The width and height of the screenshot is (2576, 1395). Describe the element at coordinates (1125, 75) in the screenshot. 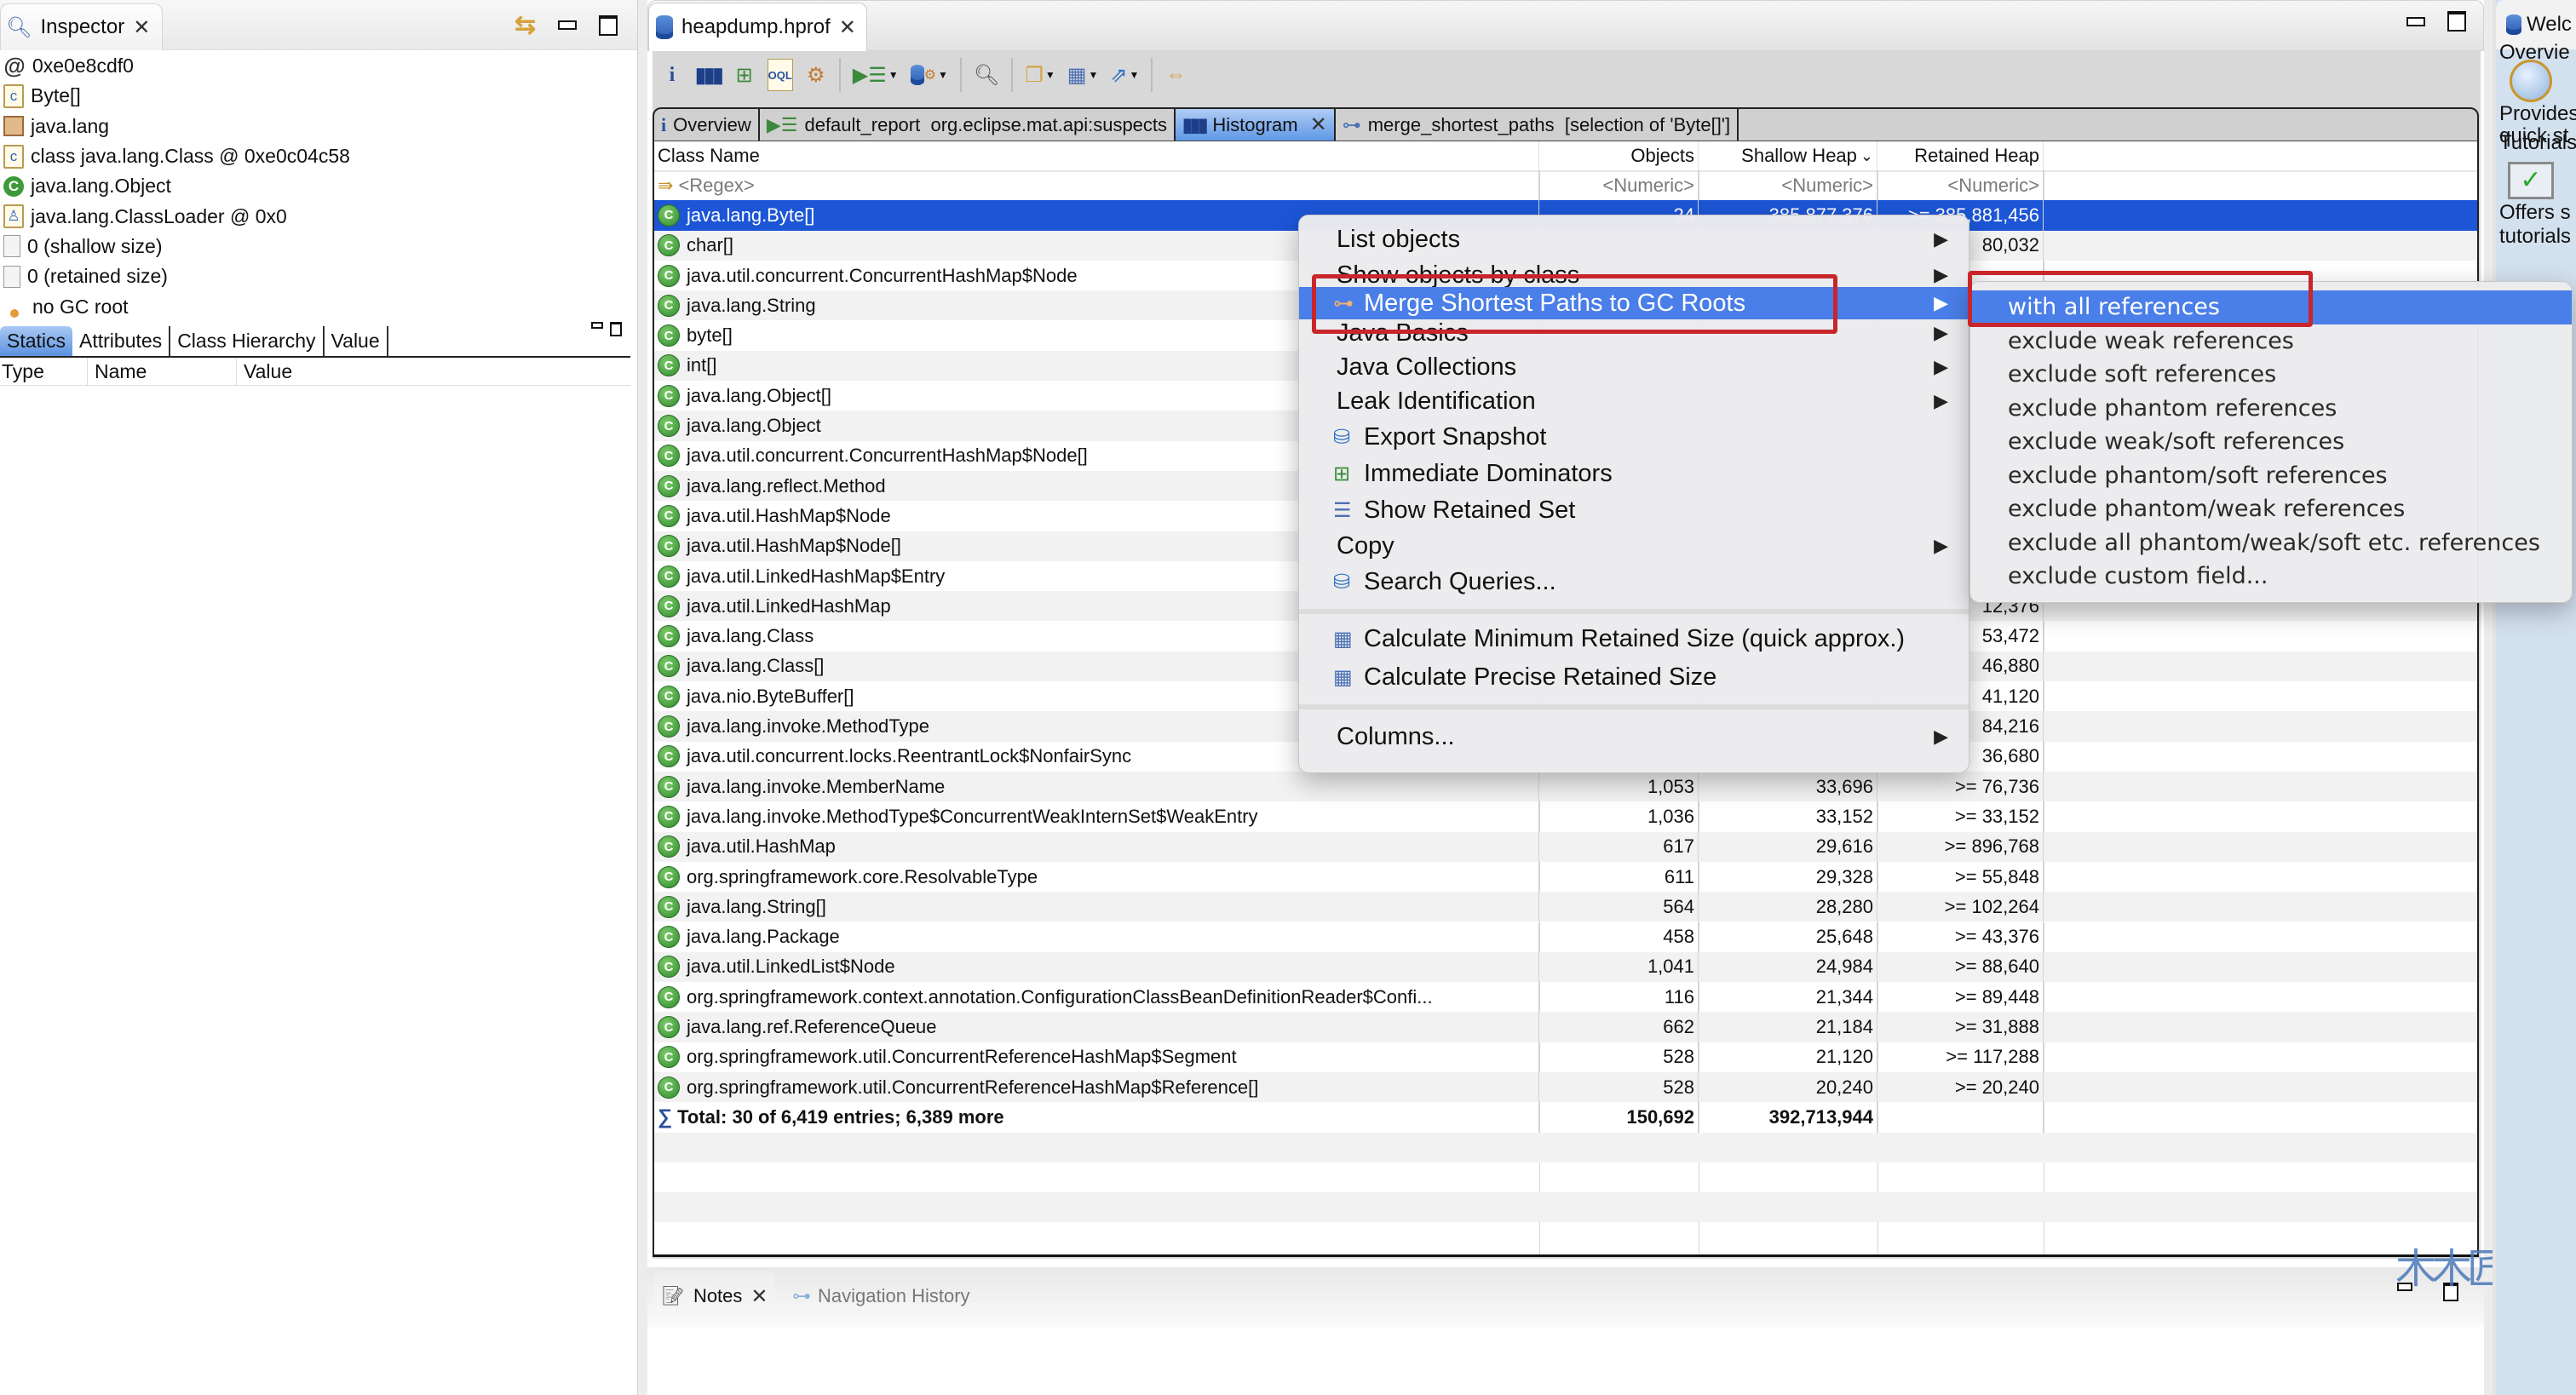

I see `export-icon: ⇗ ▼` at that location.